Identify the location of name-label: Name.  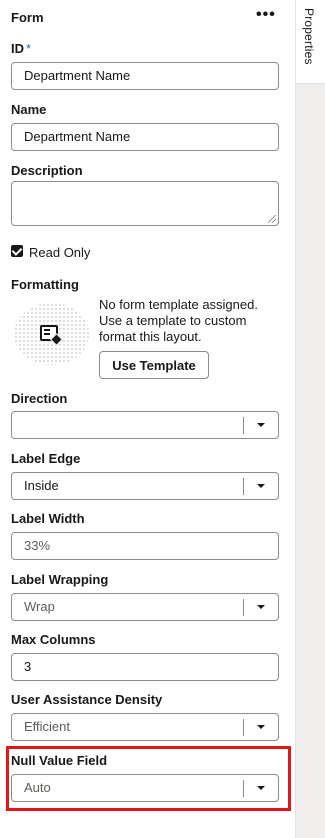
(29, 109).